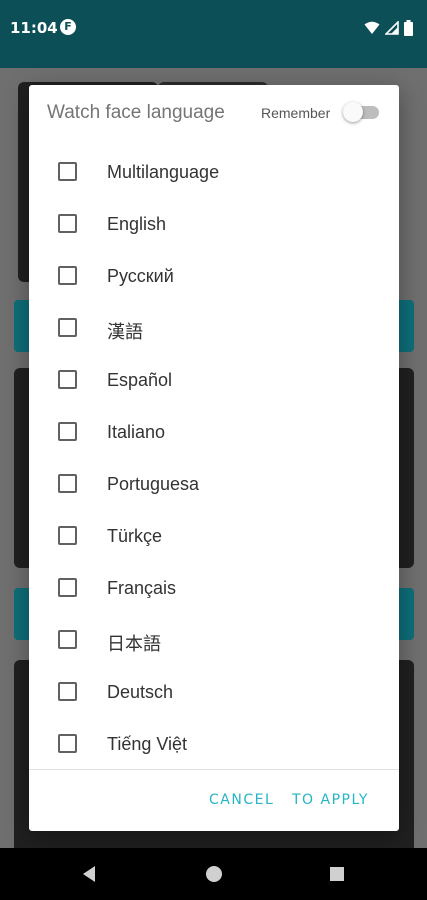 The width and height of the screenshot is (427, 900). Describe the element at coordinates (147, 744) in the screenshot. I see `language-label: Tiếng Việt` at that location.